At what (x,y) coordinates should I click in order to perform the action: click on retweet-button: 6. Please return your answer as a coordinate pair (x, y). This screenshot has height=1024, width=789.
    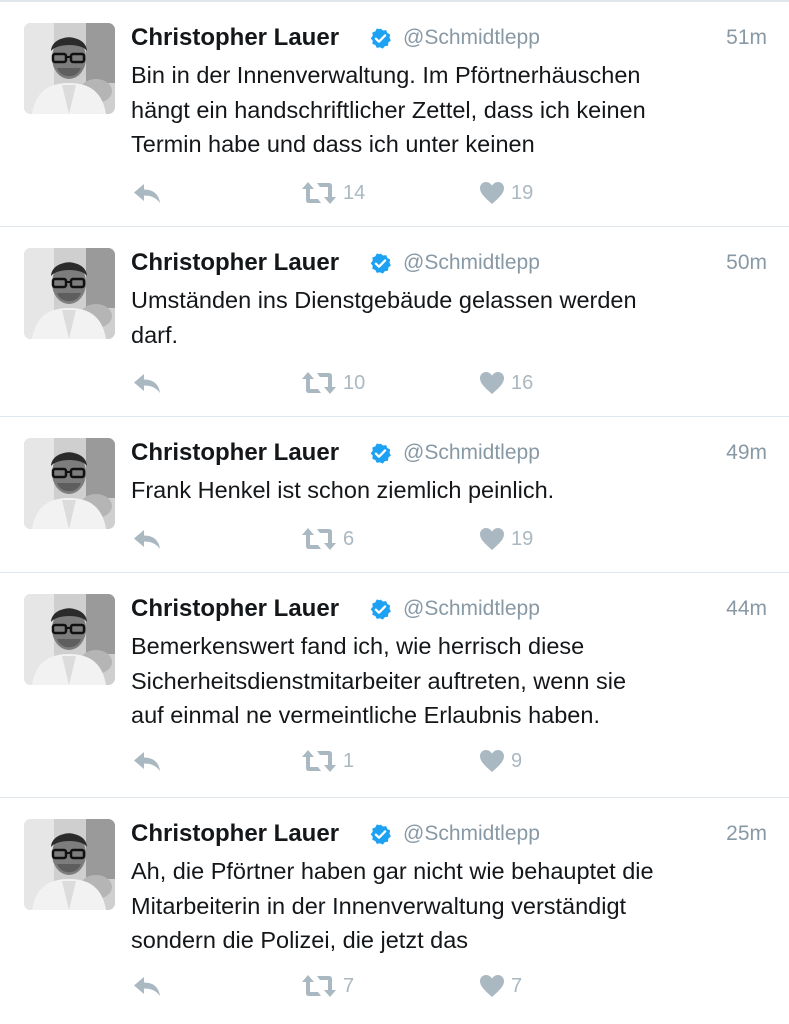
    Looking at the image, I should click on (327, 539).